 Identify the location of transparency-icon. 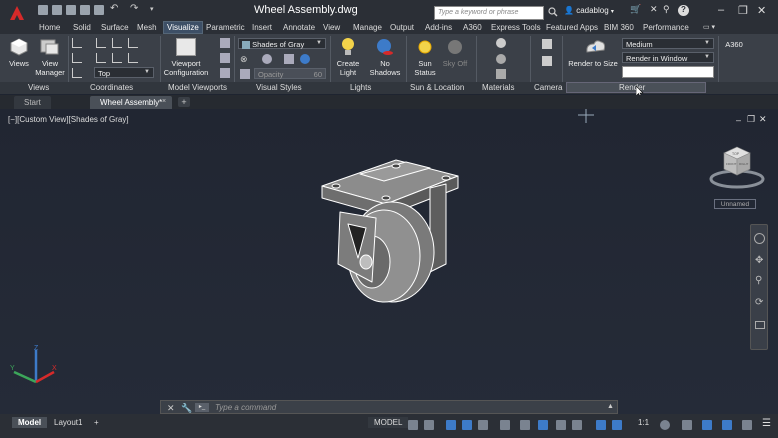
(577, 425).